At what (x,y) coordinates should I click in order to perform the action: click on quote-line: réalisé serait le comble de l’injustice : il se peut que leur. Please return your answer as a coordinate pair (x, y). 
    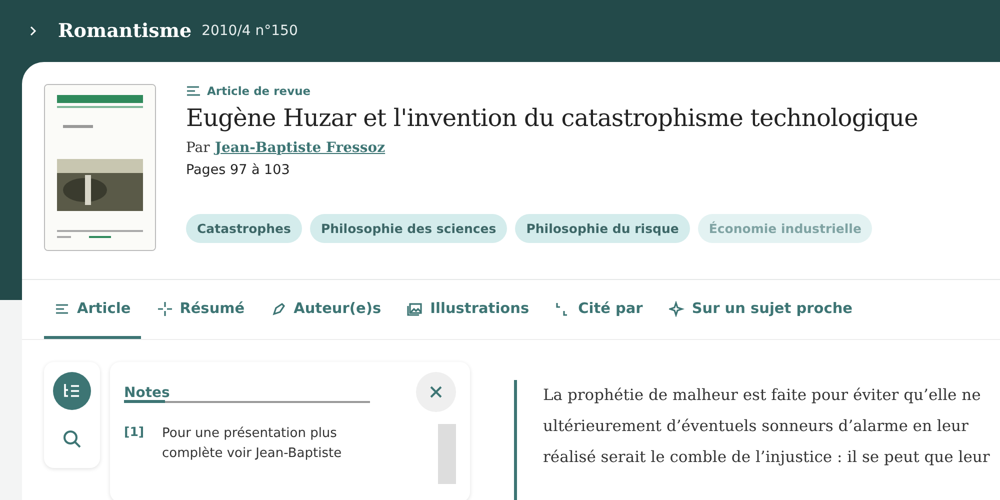
    Looking at the image, I should click on (766, 457).